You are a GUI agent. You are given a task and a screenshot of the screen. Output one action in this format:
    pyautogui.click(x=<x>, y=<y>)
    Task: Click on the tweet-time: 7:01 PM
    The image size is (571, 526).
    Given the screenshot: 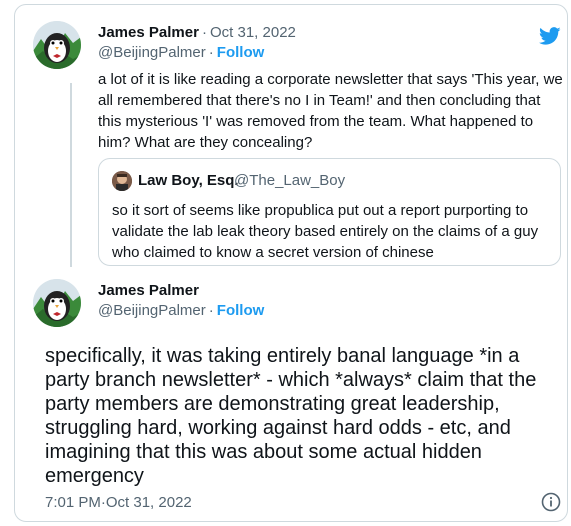 What is the action you would take?
    pyautogui.click(x=73, y=502)
    